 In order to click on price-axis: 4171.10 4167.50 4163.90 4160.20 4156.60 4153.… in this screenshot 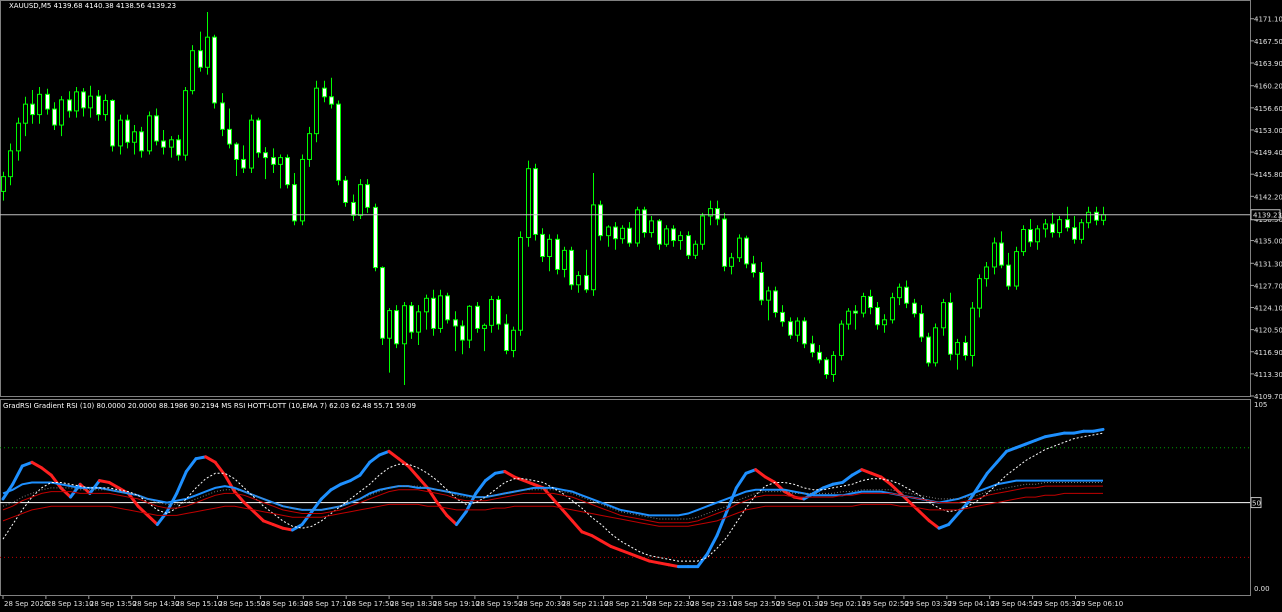, I will do `click(1266, 208)`.